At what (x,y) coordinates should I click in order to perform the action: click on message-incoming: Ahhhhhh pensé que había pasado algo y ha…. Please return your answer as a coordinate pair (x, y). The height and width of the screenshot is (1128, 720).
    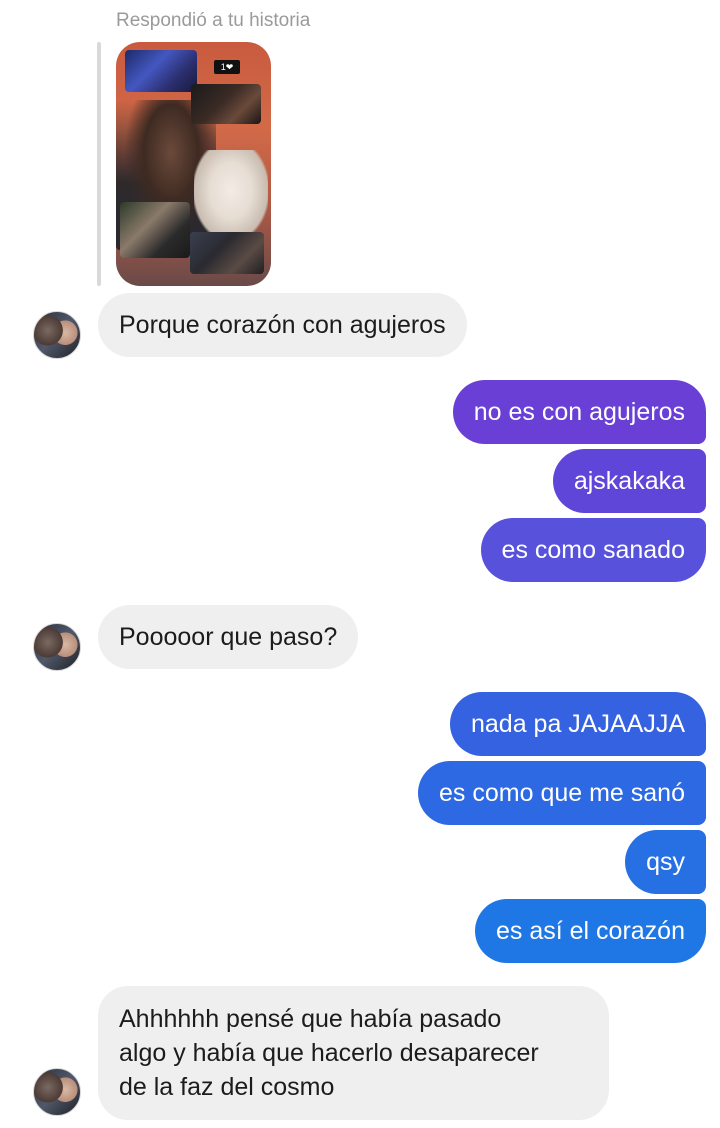
    Looking at the image, I should click on (353, 1053).